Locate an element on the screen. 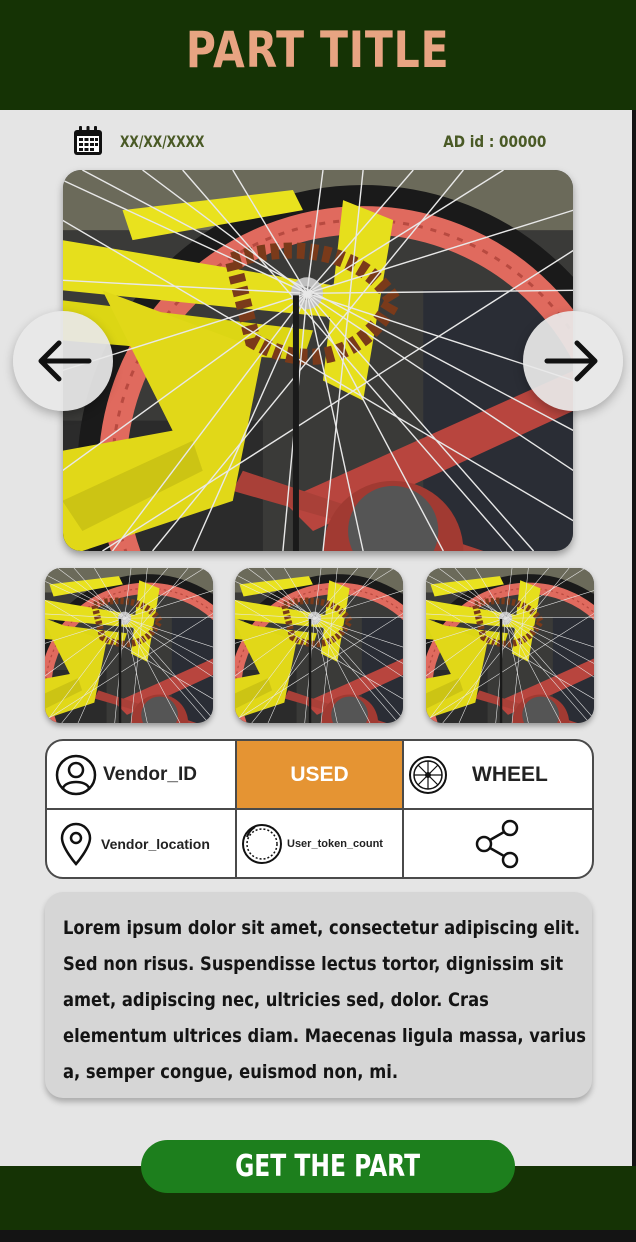 The image size is (636, 1242). ad-date: XX/XX/XXXX is located at coordinates (162, 141).